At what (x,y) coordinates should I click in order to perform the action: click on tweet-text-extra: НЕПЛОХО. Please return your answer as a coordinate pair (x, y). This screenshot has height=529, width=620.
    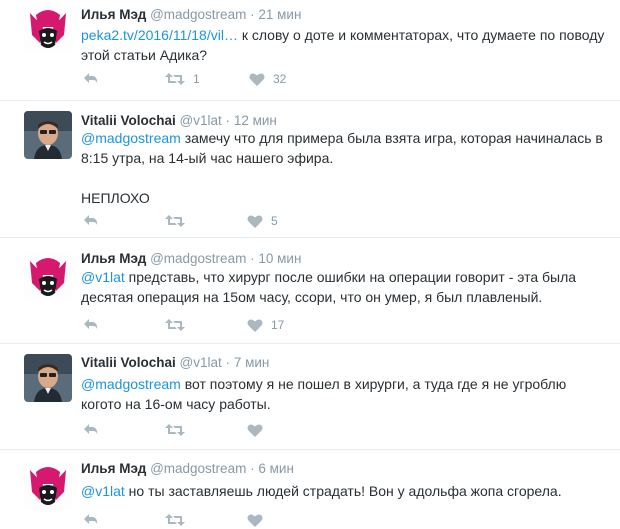
    Looking at the image, I should click on (115, 198).